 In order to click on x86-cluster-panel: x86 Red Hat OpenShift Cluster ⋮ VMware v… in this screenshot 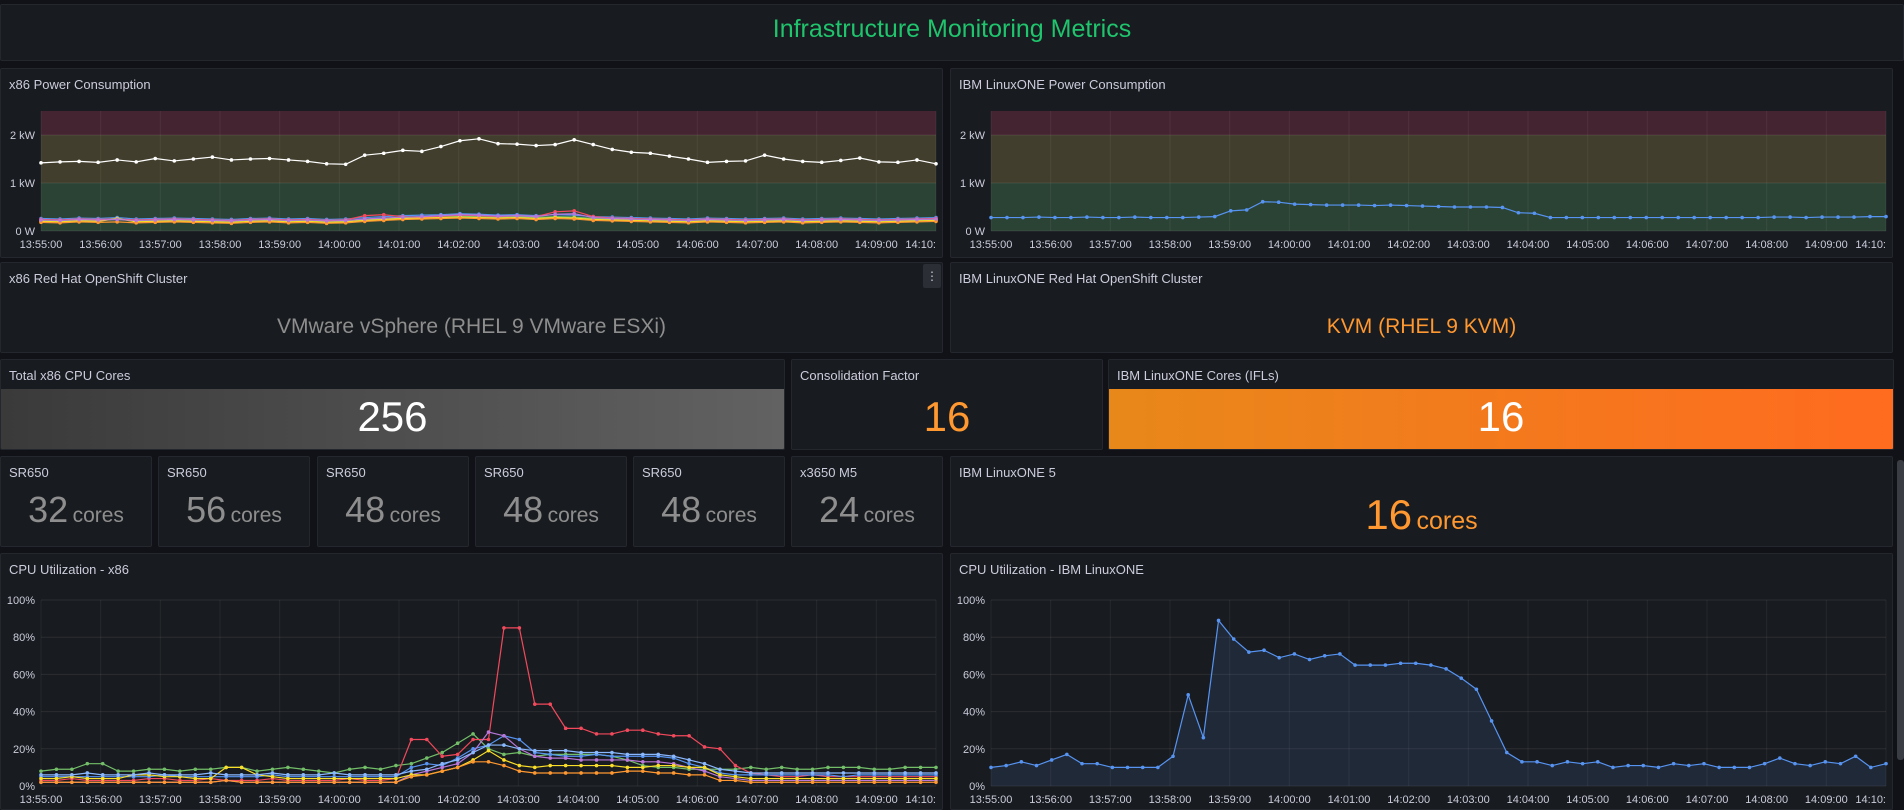, I will do `click(471, 307)`.